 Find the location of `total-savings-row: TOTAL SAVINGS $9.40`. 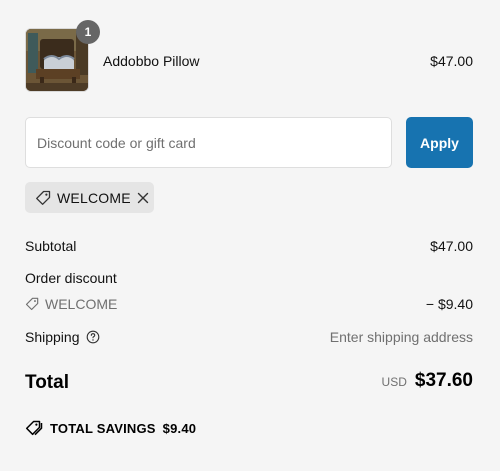

total-savings-row: TOTAL SAVINGS $9.40 is located at coordinates (110, 428).